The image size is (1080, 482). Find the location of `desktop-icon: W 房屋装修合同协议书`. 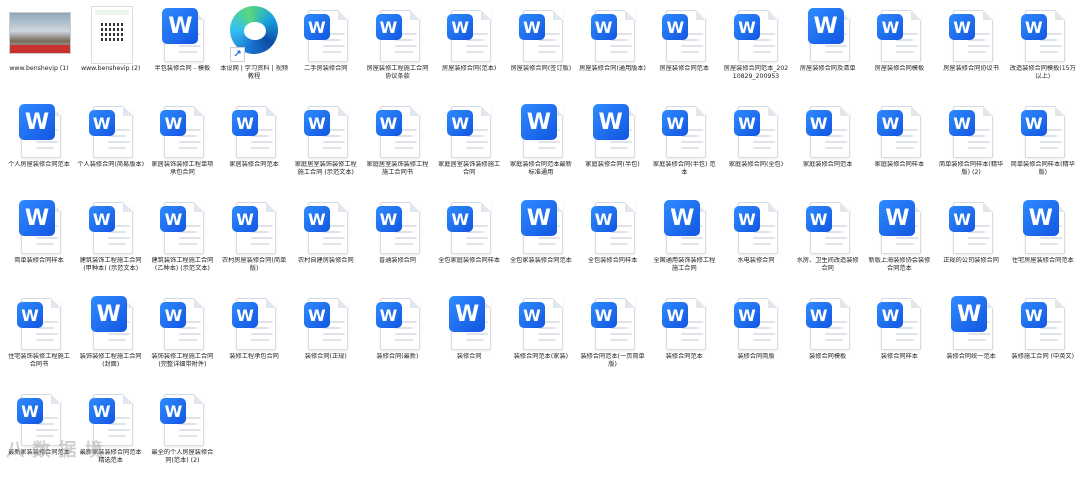

desktop-icon: W 房屋装修合同协议书 is located at coordinates (971, 50).